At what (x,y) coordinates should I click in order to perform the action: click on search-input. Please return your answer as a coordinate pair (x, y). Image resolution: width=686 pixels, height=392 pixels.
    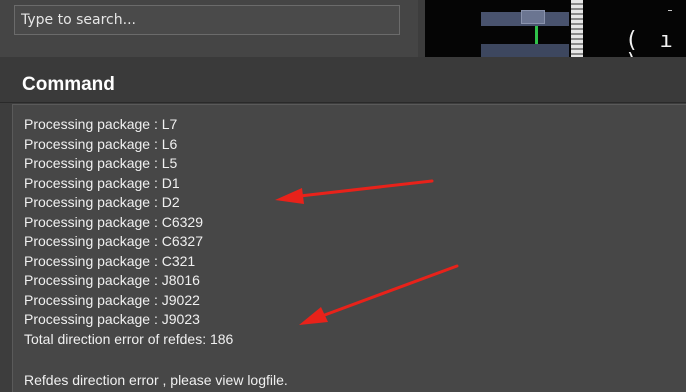
    Looking at the image, I should click on (207, 20).